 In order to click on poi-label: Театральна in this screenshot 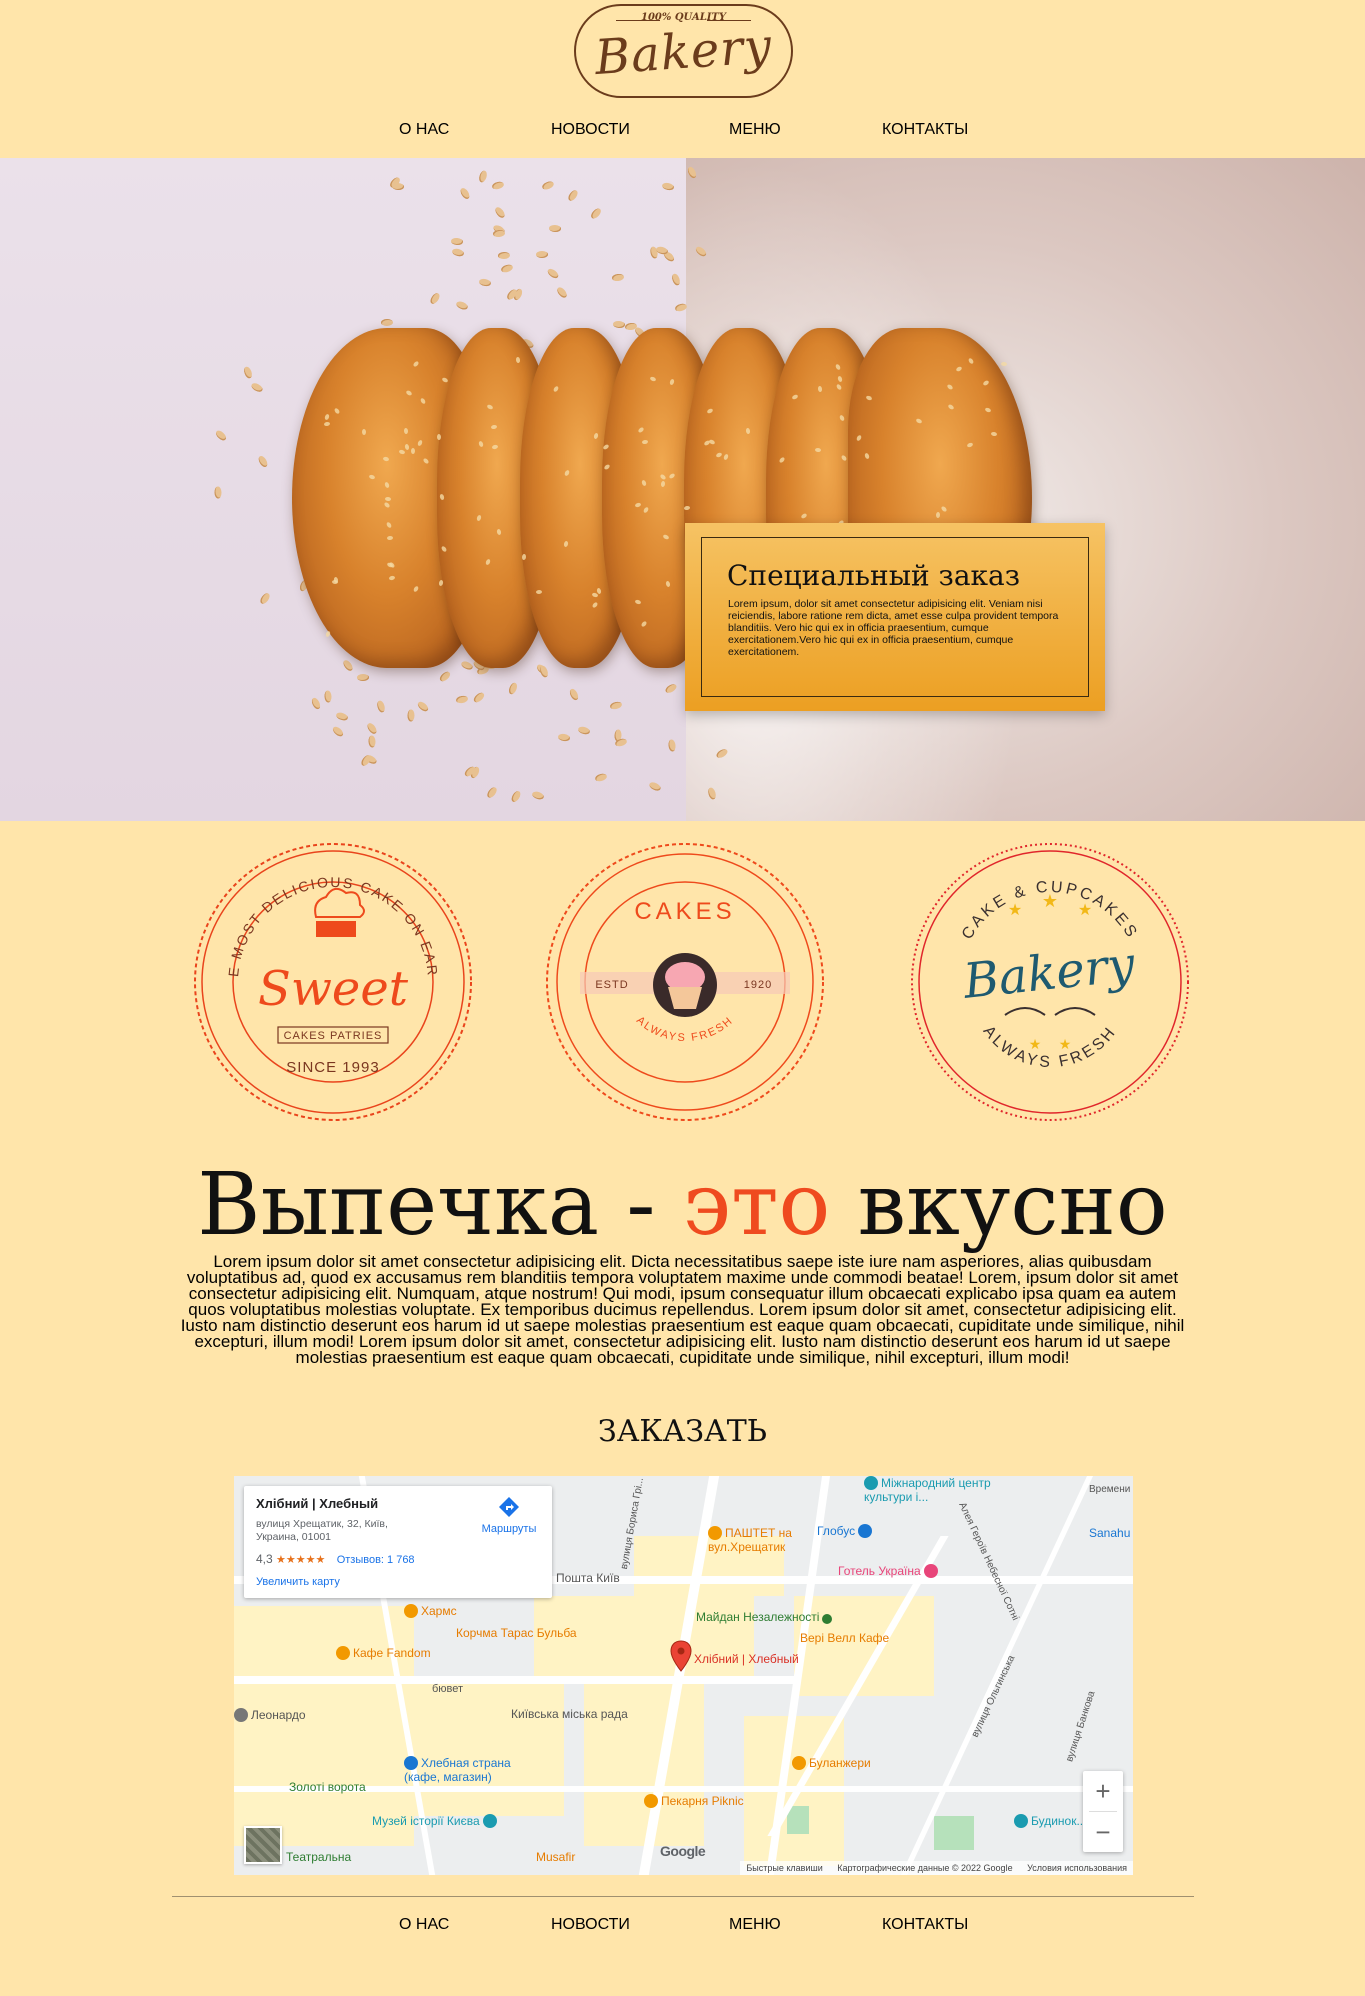, I will do `click(319, 1857)`.